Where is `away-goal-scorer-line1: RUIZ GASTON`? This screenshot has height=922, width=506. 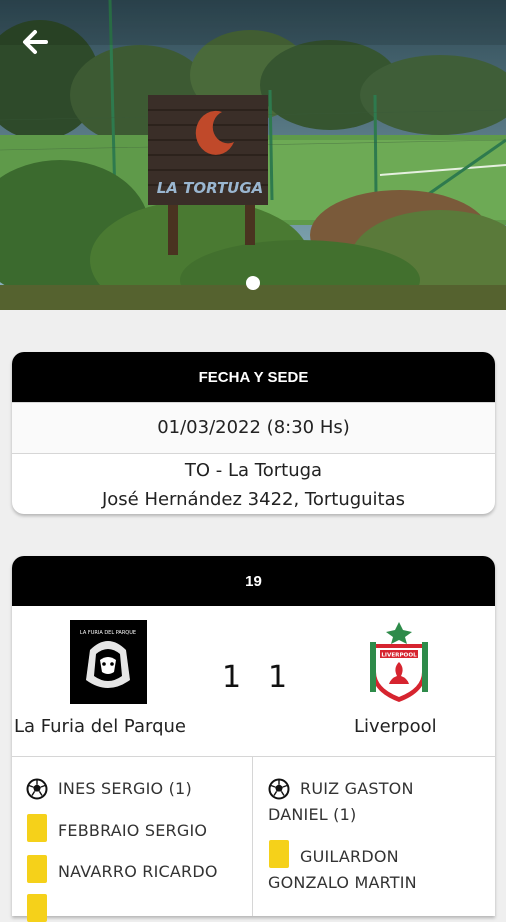
away-goal-scorer-line1: RUIZ GASTON is located at coordinates (357, 788).